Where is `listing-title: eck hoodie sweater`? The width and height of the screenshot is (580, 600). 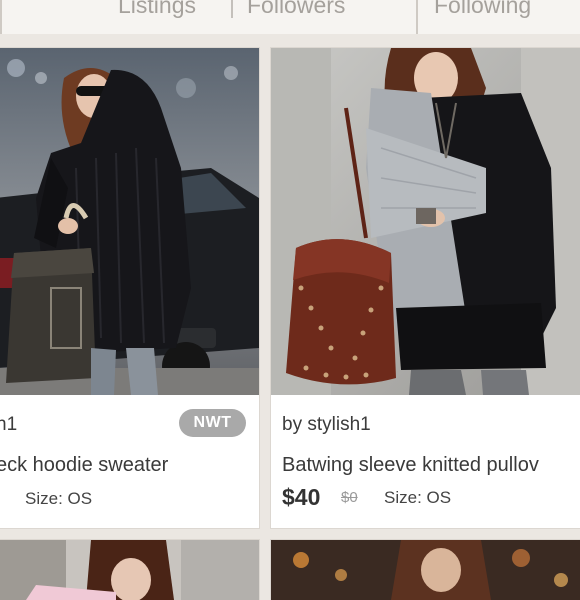
listing-title: eck hoodie sweater is located at coordinates (84, 465).